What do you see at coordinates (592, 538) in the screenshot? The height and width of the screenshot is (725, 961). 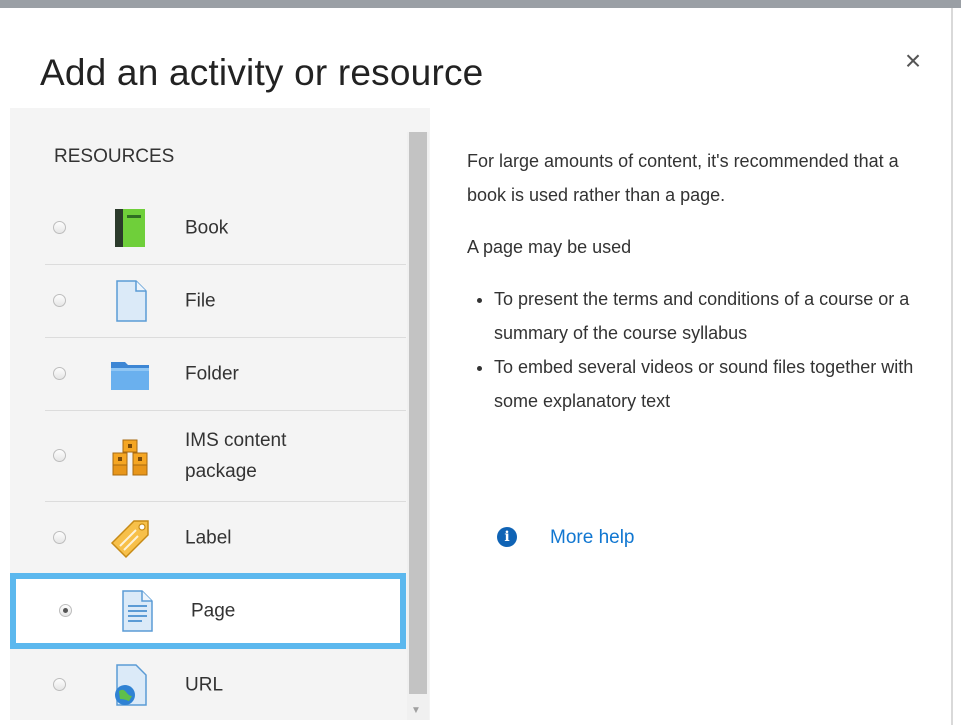 I see `more-help-link: More help` at bounding box center [592, 538].